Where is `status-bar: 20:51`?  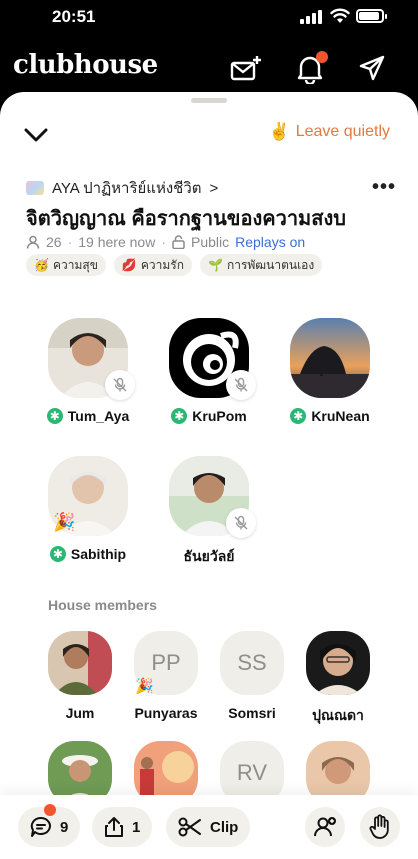
status-bar: 20:51 is located at coordinates (209, 18).